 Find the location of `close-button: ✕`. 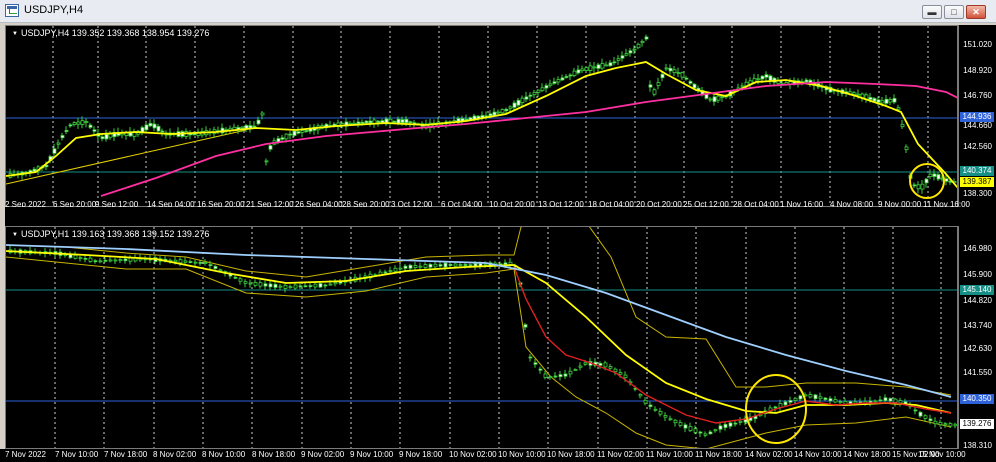

close-button: ✕ is located at coordinates (976, 12).